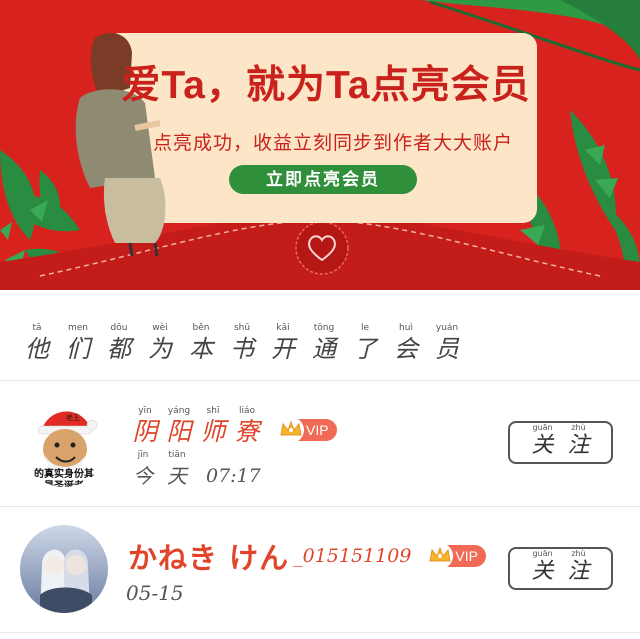  I want to click on ruby-character: liáo 寮, so click(247, 426).